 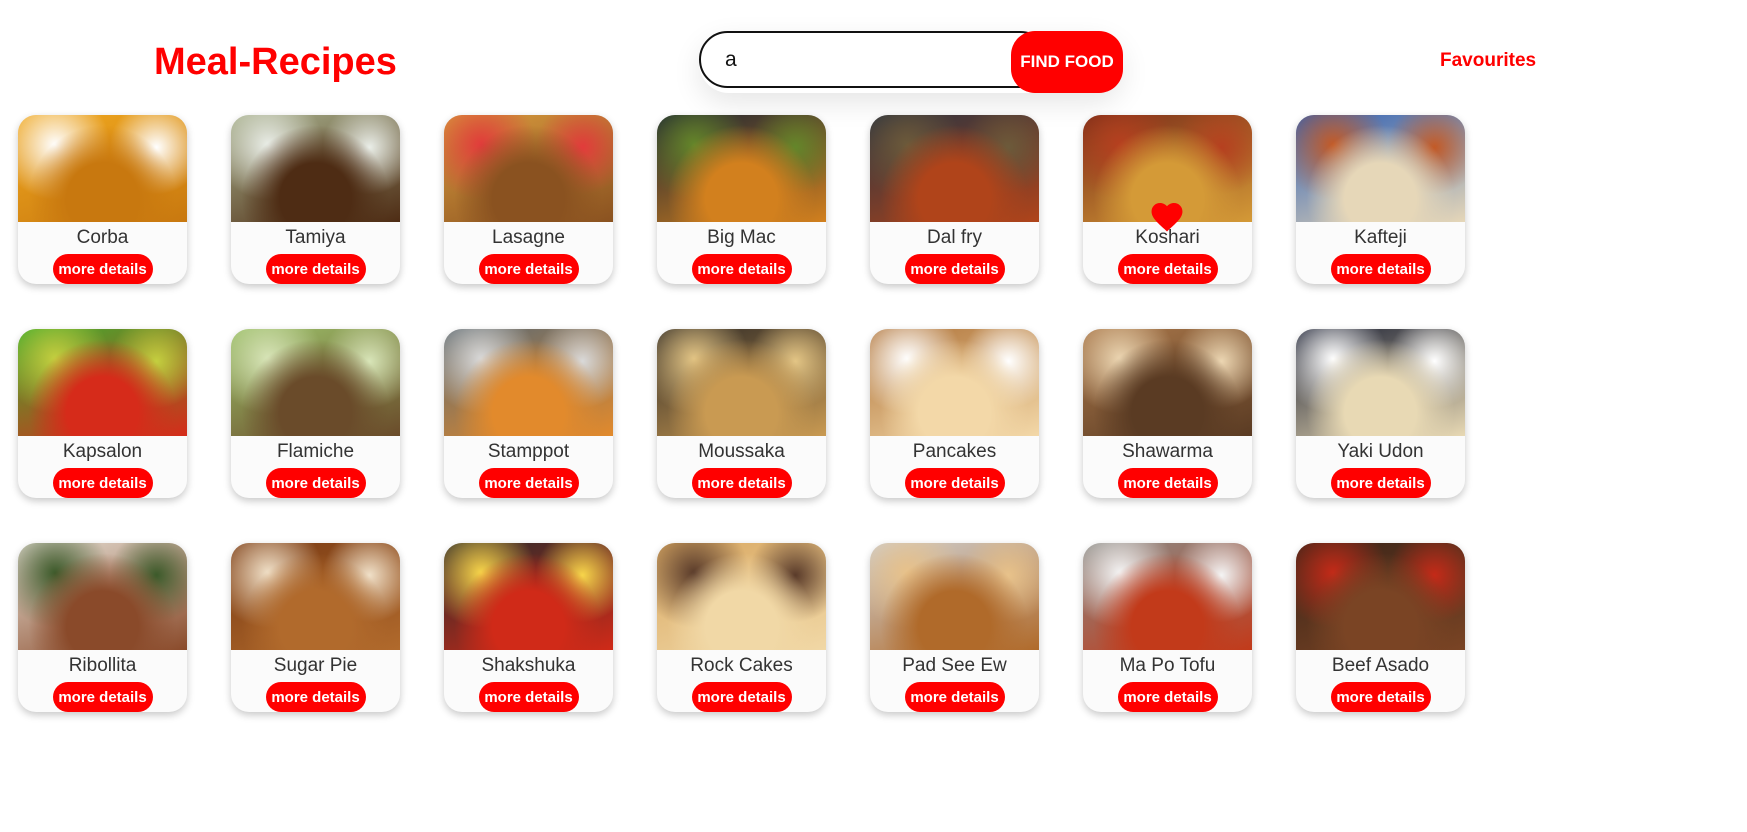 What do you see at coordinates (315, 382) in the screenshot?
I see `flamiche-tart-image` at bounding box center [315, 382].